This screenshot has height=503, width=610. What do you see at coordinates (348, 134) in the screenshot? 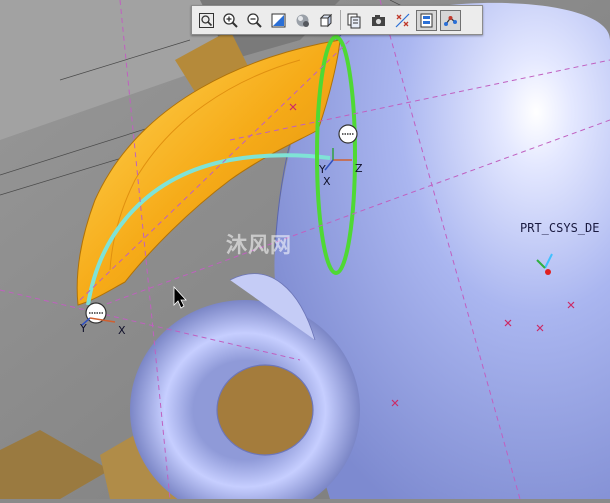
I see `drag-handle-top` at bounding box center [348, 134].